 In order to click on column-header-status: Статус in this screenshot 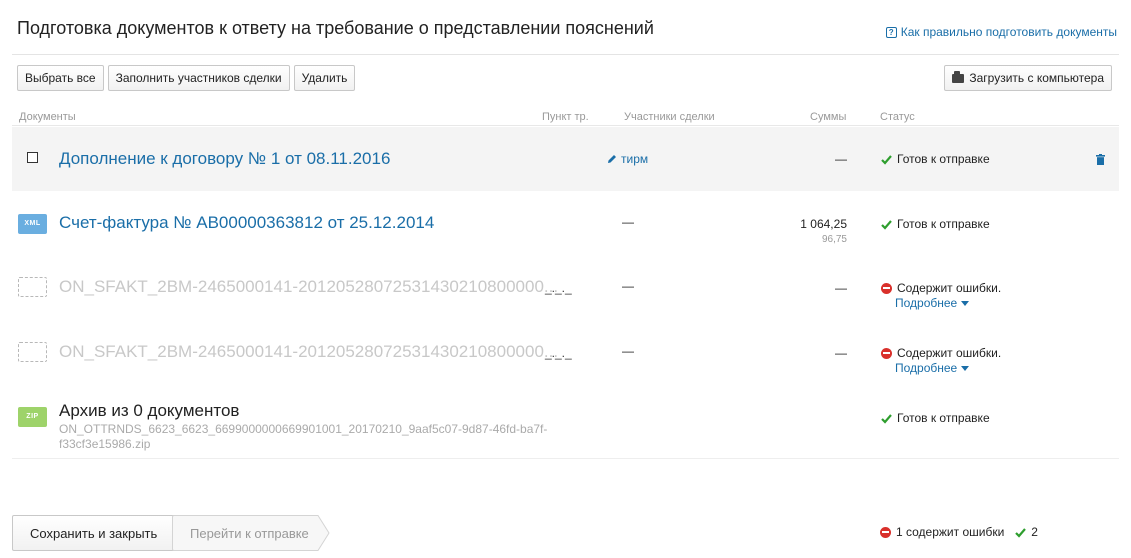, I will do `click(897, 117)`.